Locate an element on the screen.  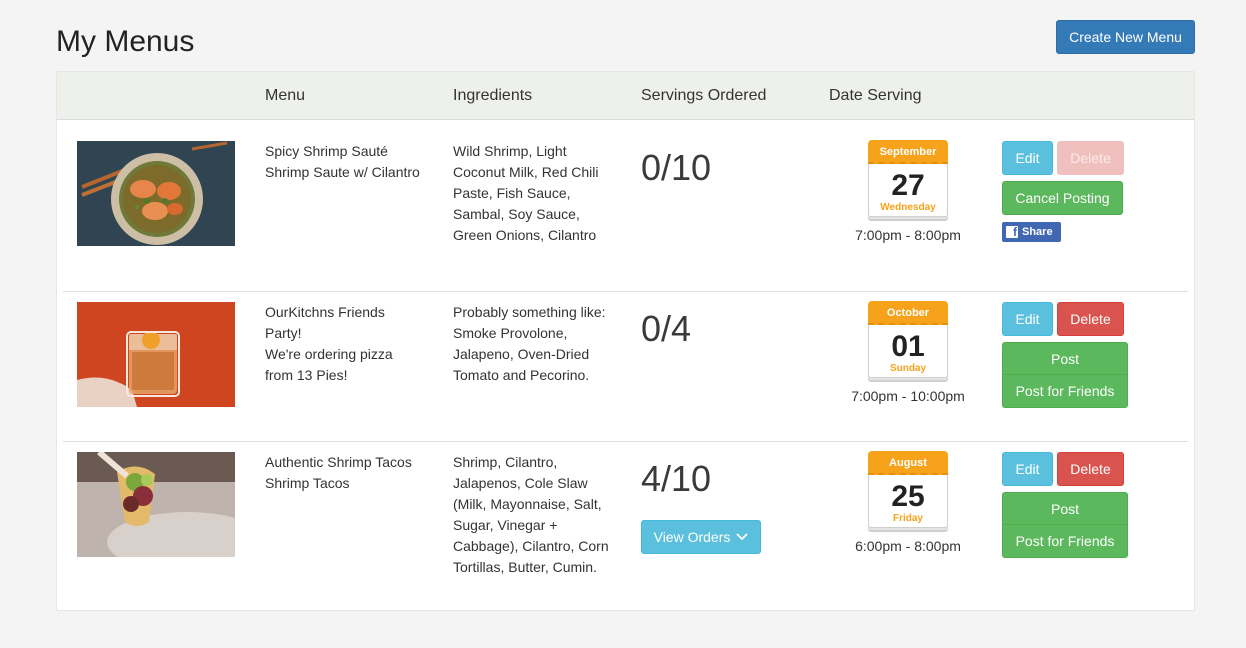
header-servings: Servings Ordered is located at coordinates (704, 95).